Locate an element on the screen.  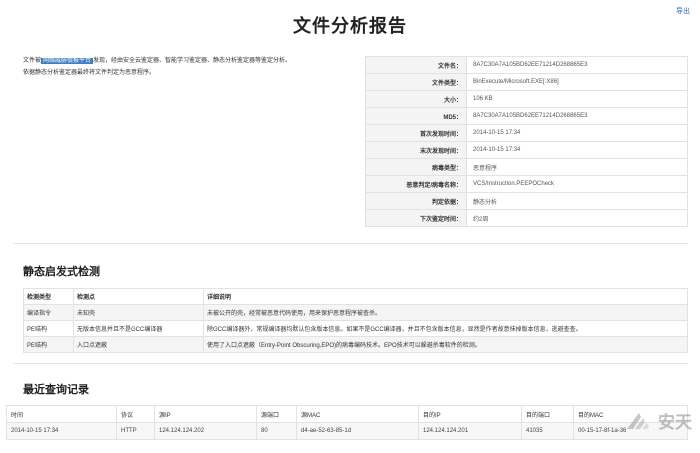
column-header: 源端口 is located at coordinates (276, 414).